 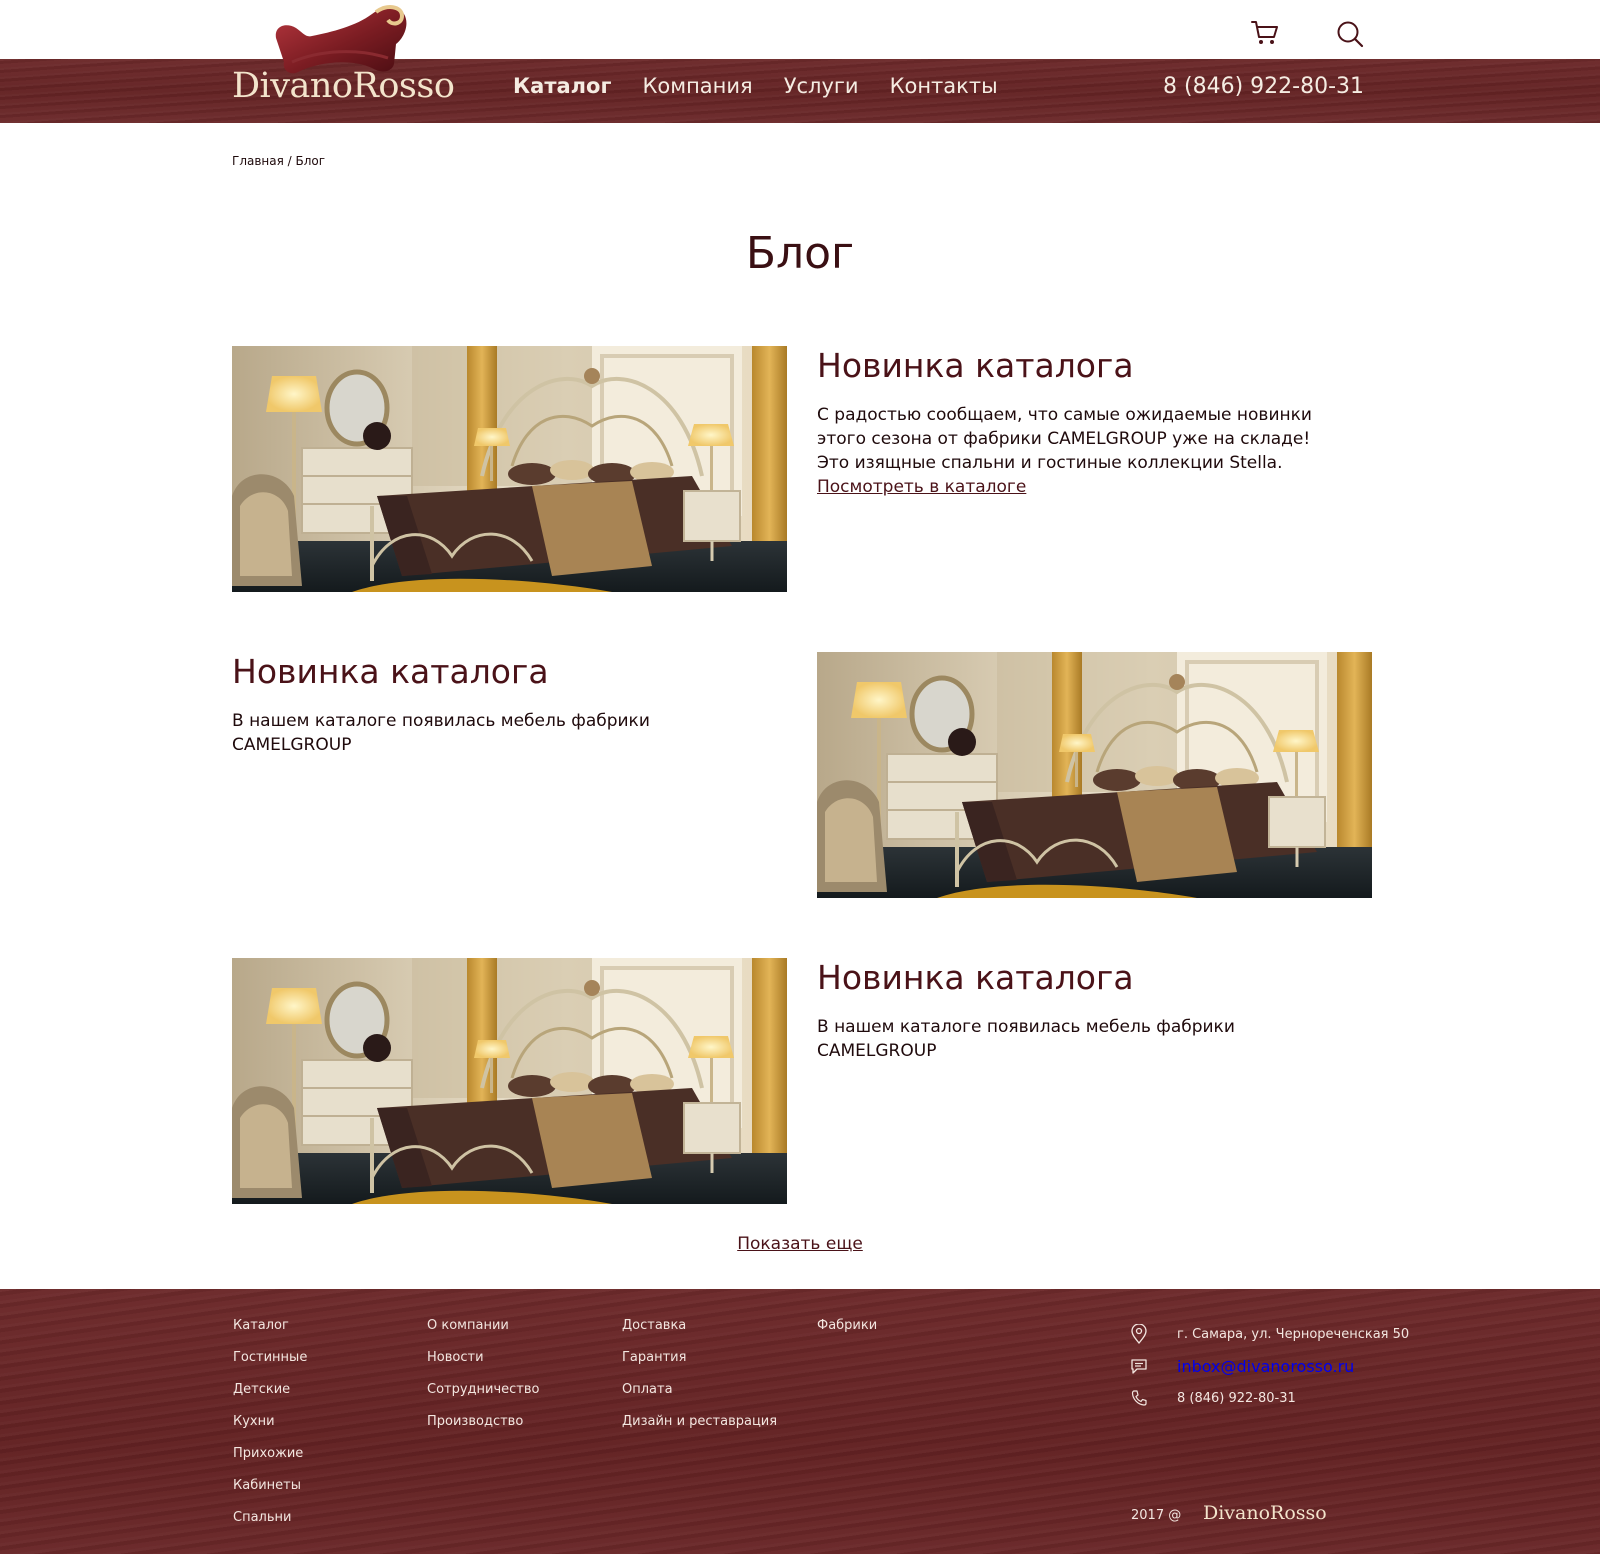 I want to click on nav-item-company: Компания, so click(x=697, y=86).